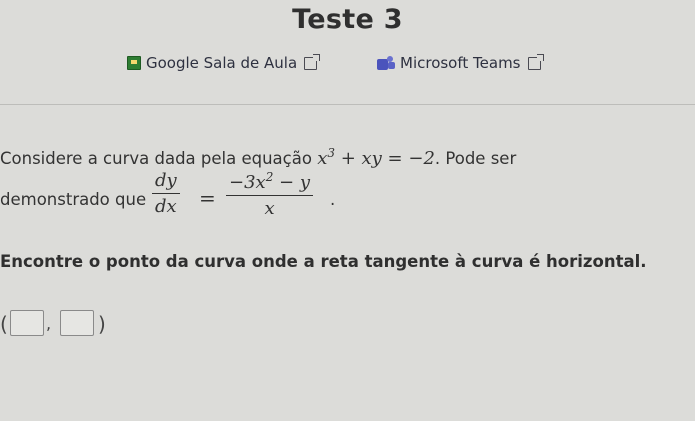 The width and height of the screenshot is (695, 421). I want to click on close-paren: ), so click(102, 324).